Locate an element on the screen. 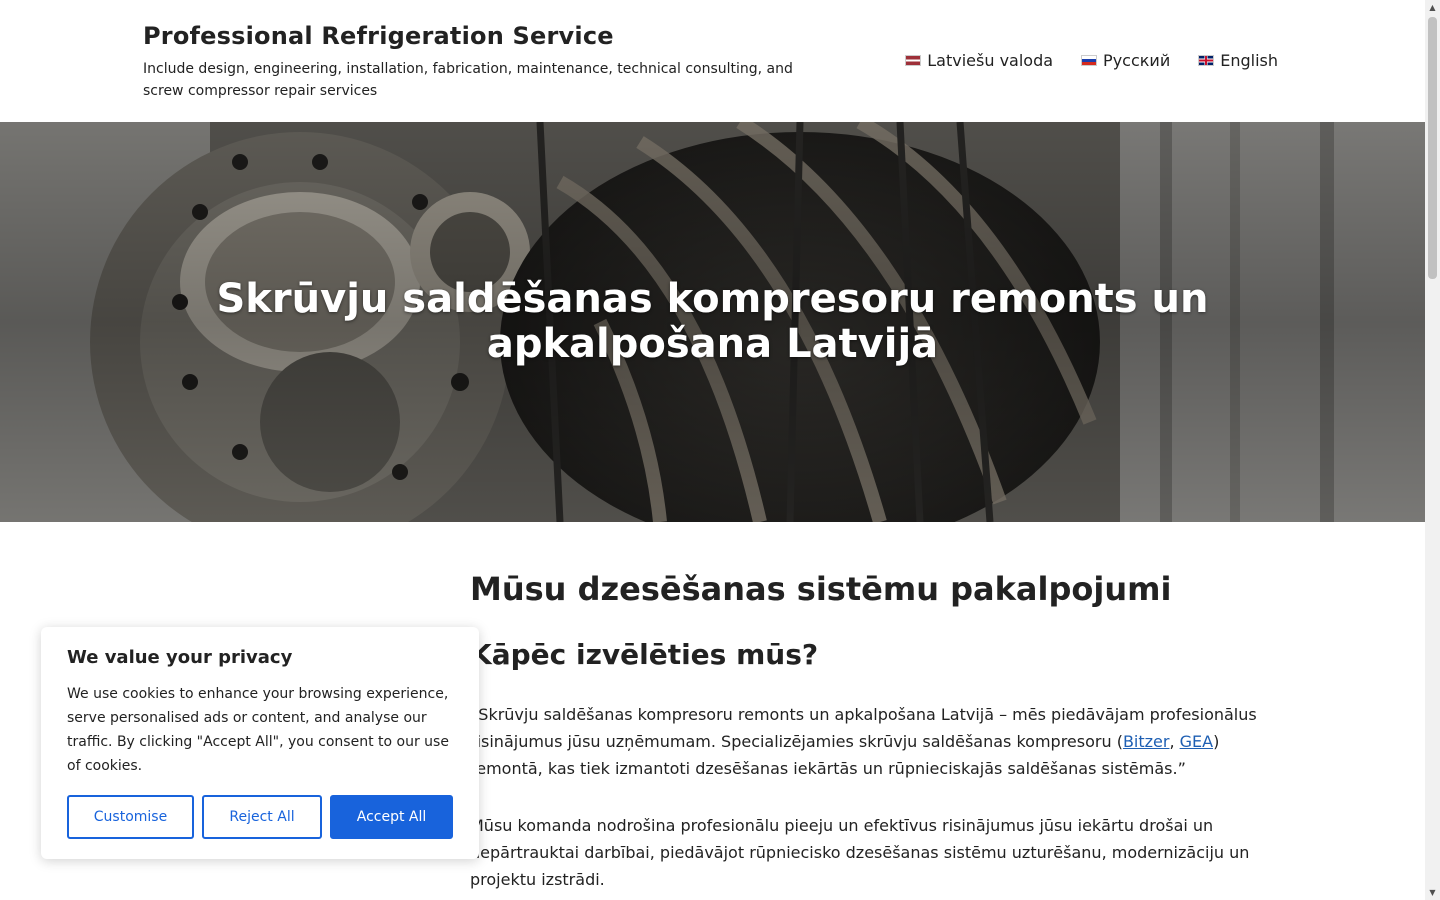 The width and height of the screenshot is (1440, 900). language-english: English is located at coordinates (1238, 60).